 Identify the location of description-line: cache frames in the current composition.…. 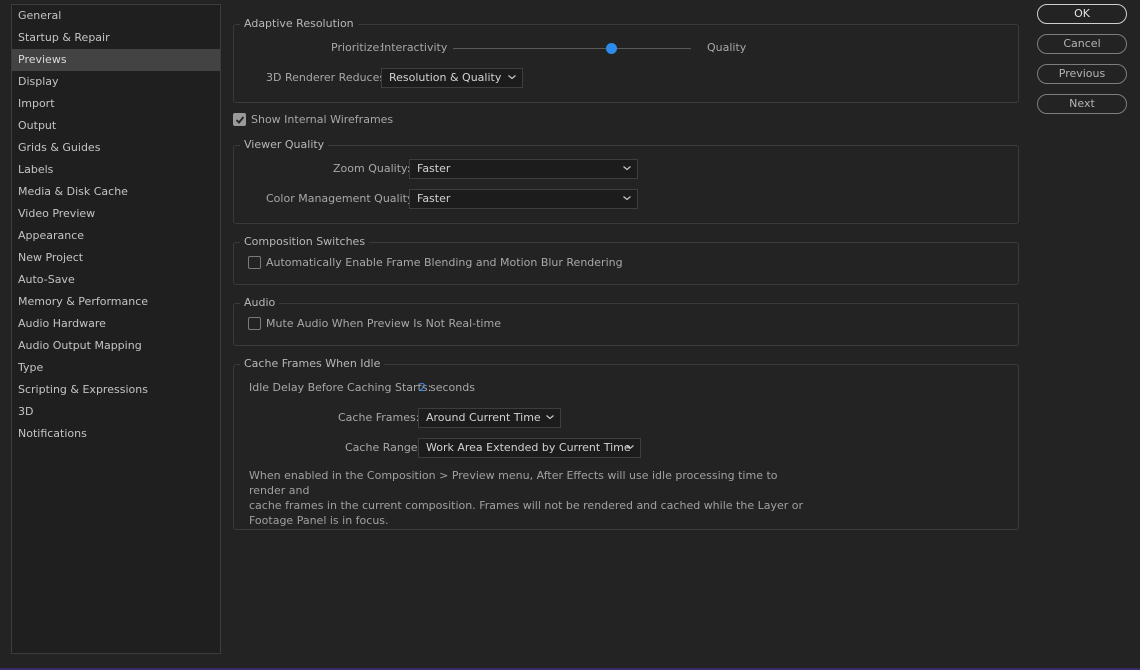
(526, 505).